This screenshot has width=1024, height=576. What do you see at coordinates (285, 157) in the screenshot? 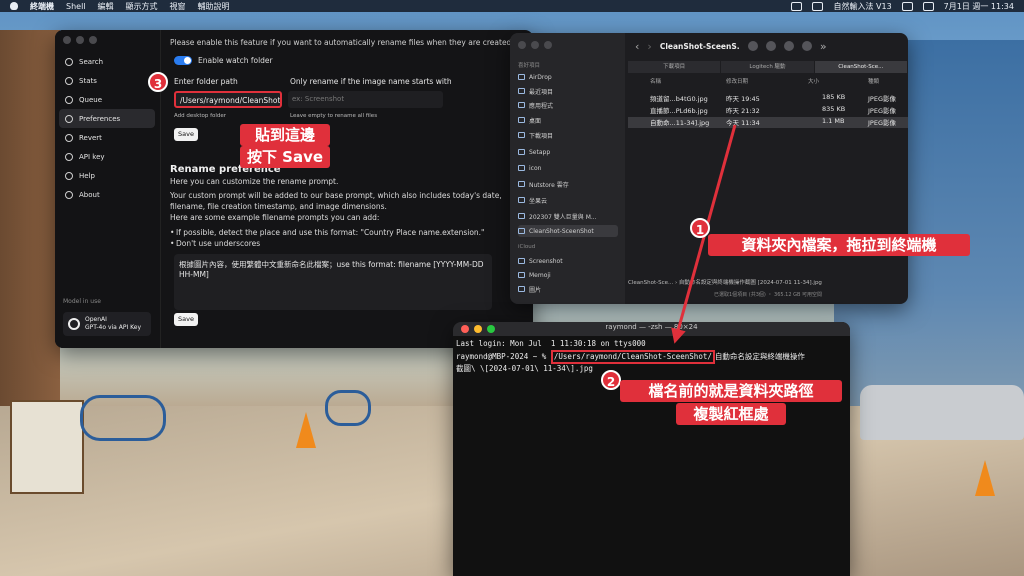
I see `callout-3b: 按下 Save` at bounding box center [285, 157].